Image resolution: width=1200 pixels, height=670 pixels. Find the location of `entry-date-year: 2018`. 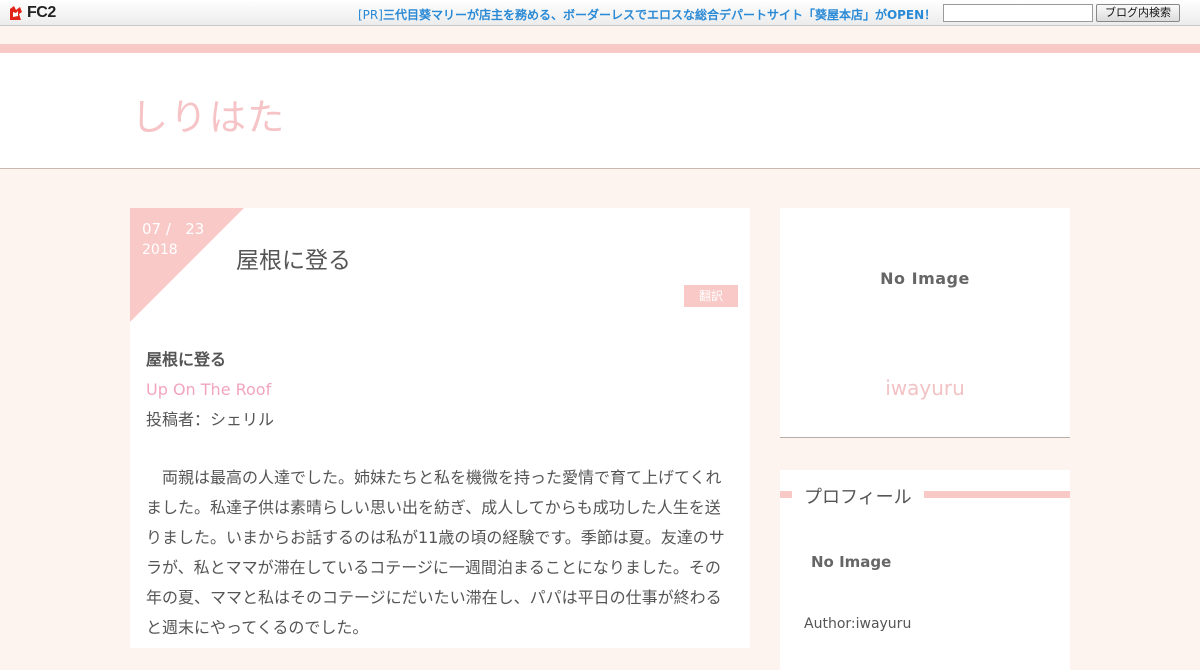

entry-date-year: 2018 is located at coordinates (160, 250).